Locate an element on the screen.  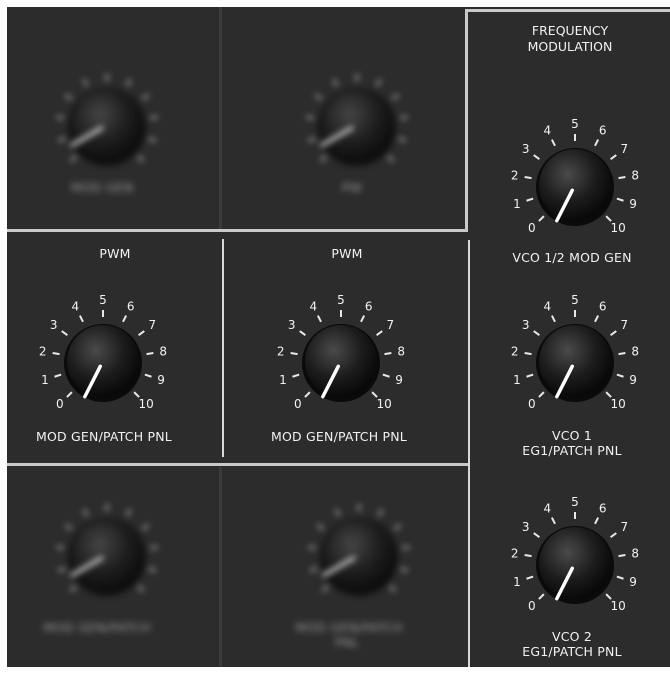
divider-top-section-bottom is located at coordinates (237, 230).